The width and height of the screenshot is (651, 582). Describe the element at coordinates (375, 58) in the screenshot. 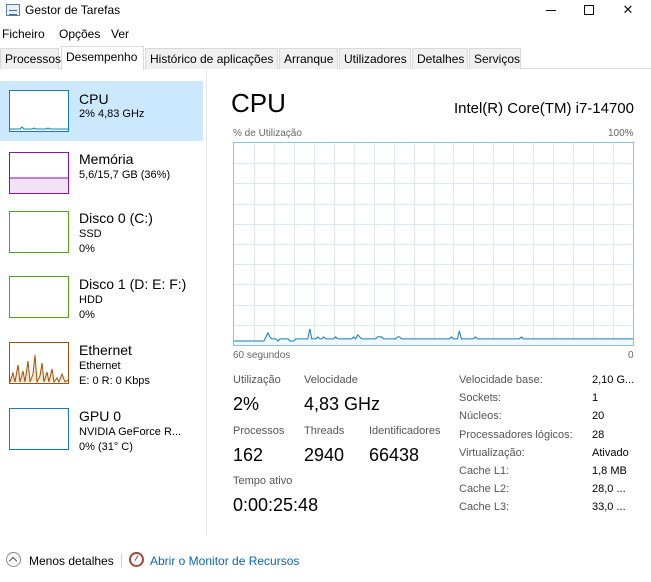

I see `tab-users: Utilizadores` at that location.